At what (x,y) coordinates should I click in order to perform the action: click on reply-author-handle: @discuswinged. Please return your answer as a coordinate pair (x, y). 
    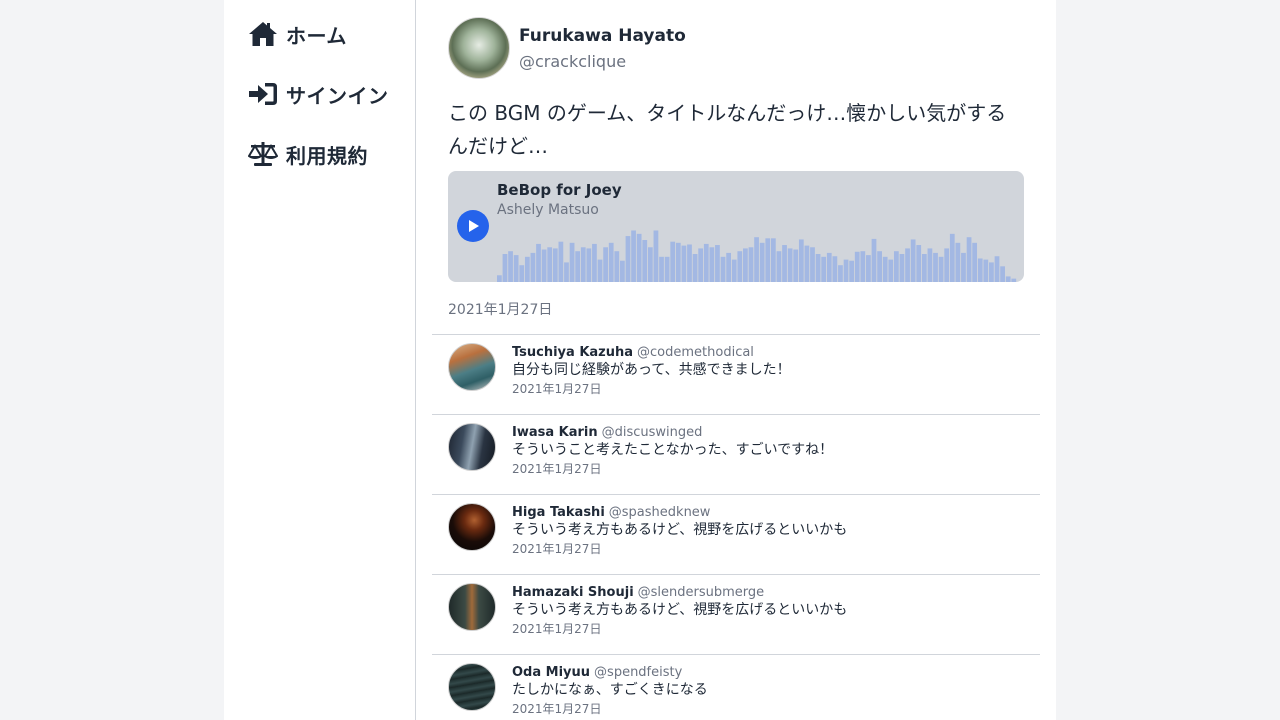
    Looking at the image, I should click on (652, 432).